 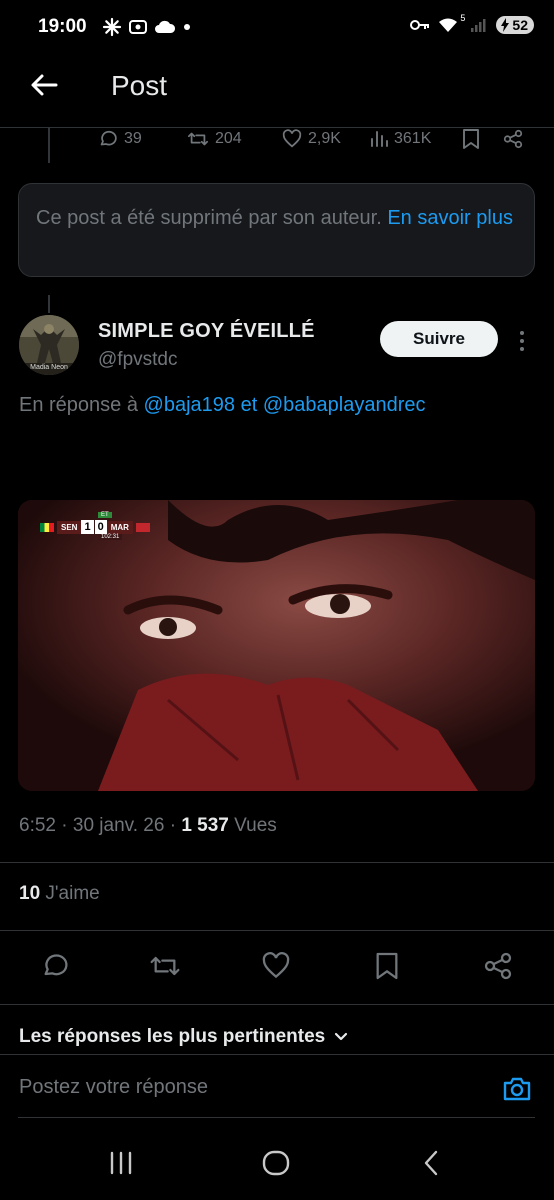 I want to click on home-icon, so click(x=276, y=1163).